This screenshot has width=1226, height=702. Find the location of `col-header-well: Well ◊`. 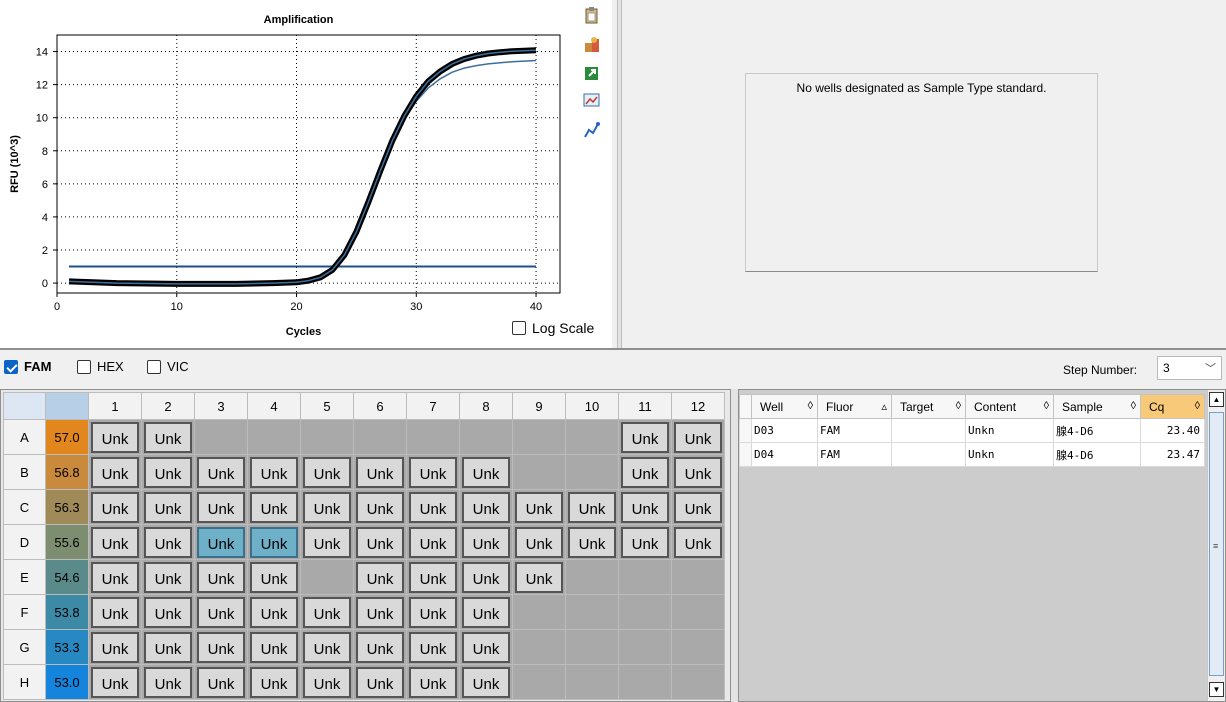

col-header-well: Well ◊ is located at coordinates (784, 406).